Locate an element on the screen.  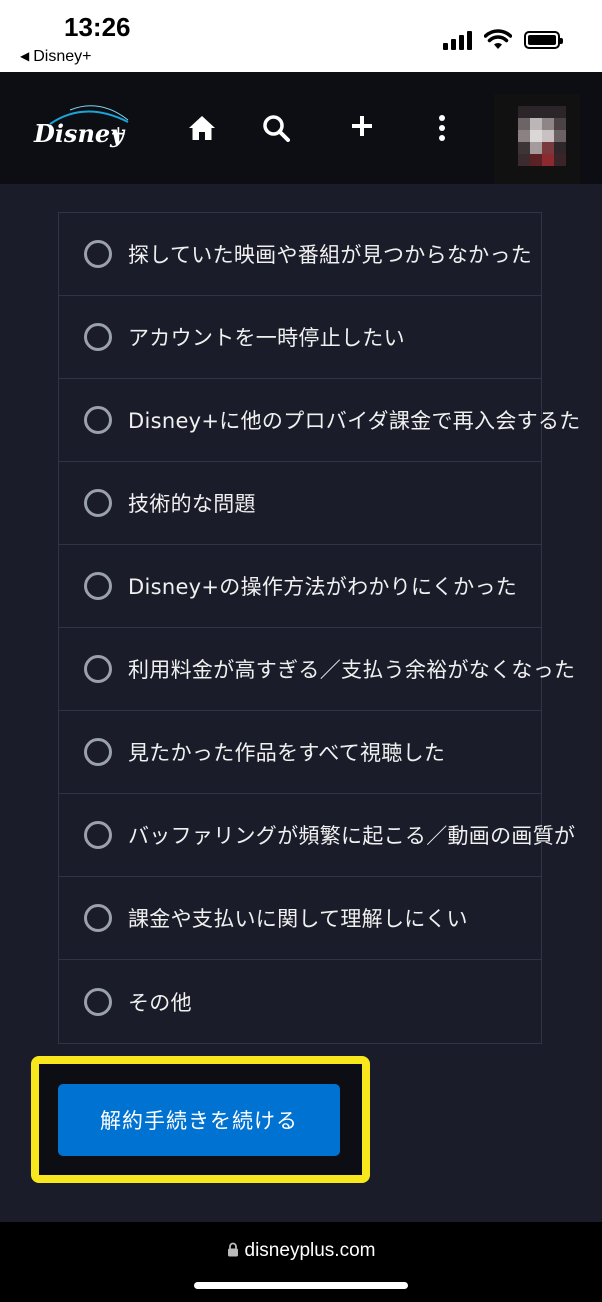
back-to-app-link: ◀ Disney+ is located at coordinates (55, 57).